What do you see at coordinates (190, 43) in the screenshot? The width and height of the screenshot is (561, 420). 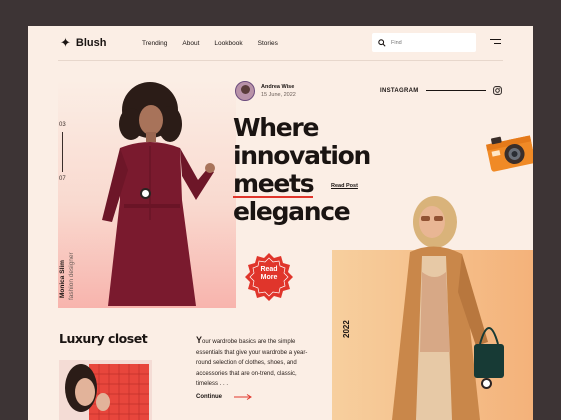 I see `nav-item-about: About` at bounding box center [190, 43].